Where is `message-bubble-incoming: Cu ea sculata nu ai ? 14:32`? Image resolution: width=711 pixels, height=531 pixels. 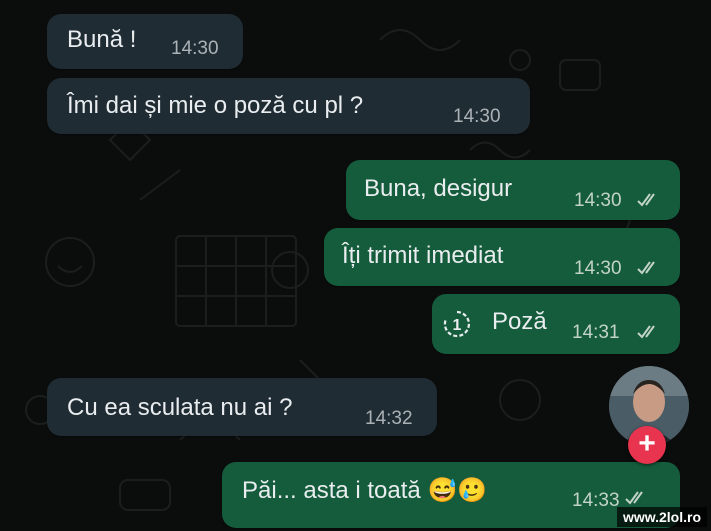
message-bubble-incoming: Cu ea sculata nu ai ? 14:32 is located at coordinates (242, 407).